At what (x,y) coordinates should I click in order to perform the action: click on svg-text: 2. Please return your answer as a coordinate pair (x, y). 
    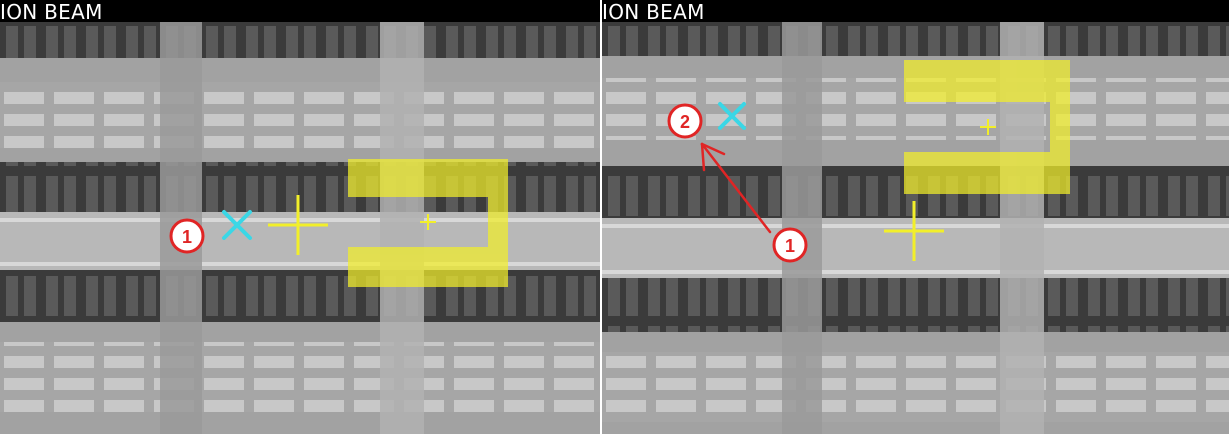
    Looking at the image, I should click on (685, 122).